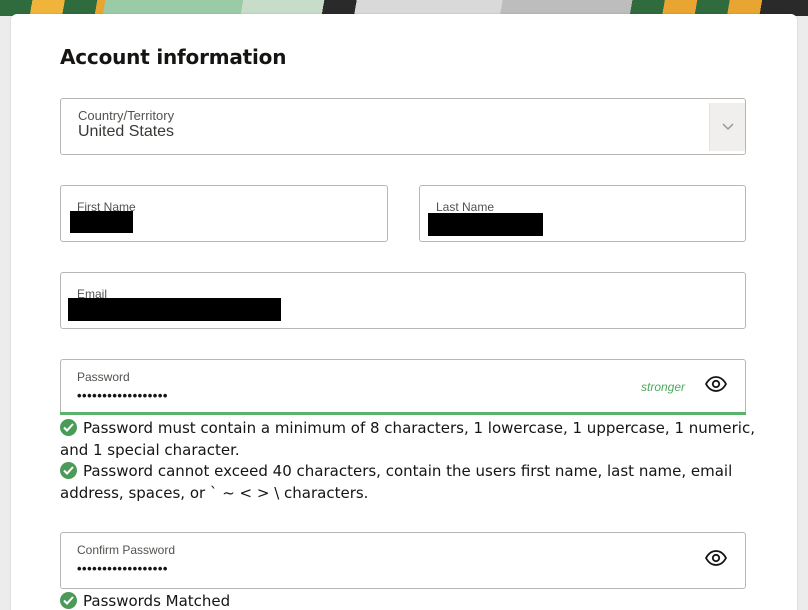 This screenshot has width=808, height=610. I want to click on password-strength-bar, so click(403, 413).